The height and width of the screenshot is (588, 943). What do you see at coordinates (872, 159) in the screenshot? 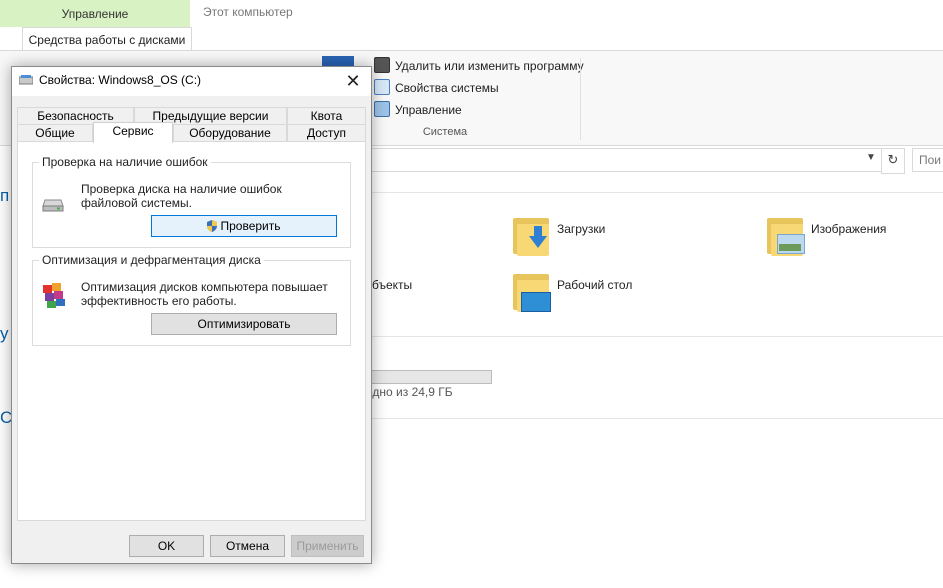
I see `chevron-down-icon: ▼` at bounding box center [872, 159].